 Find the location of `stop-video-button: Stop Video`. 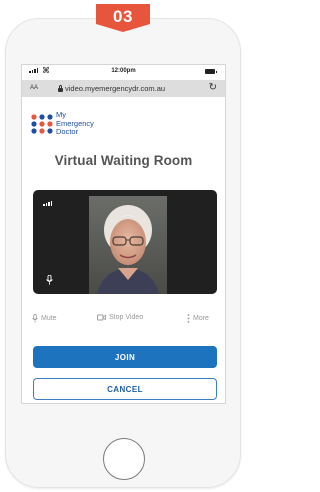

stop-video-button: Stop Video is located at coordinates (120, 317).